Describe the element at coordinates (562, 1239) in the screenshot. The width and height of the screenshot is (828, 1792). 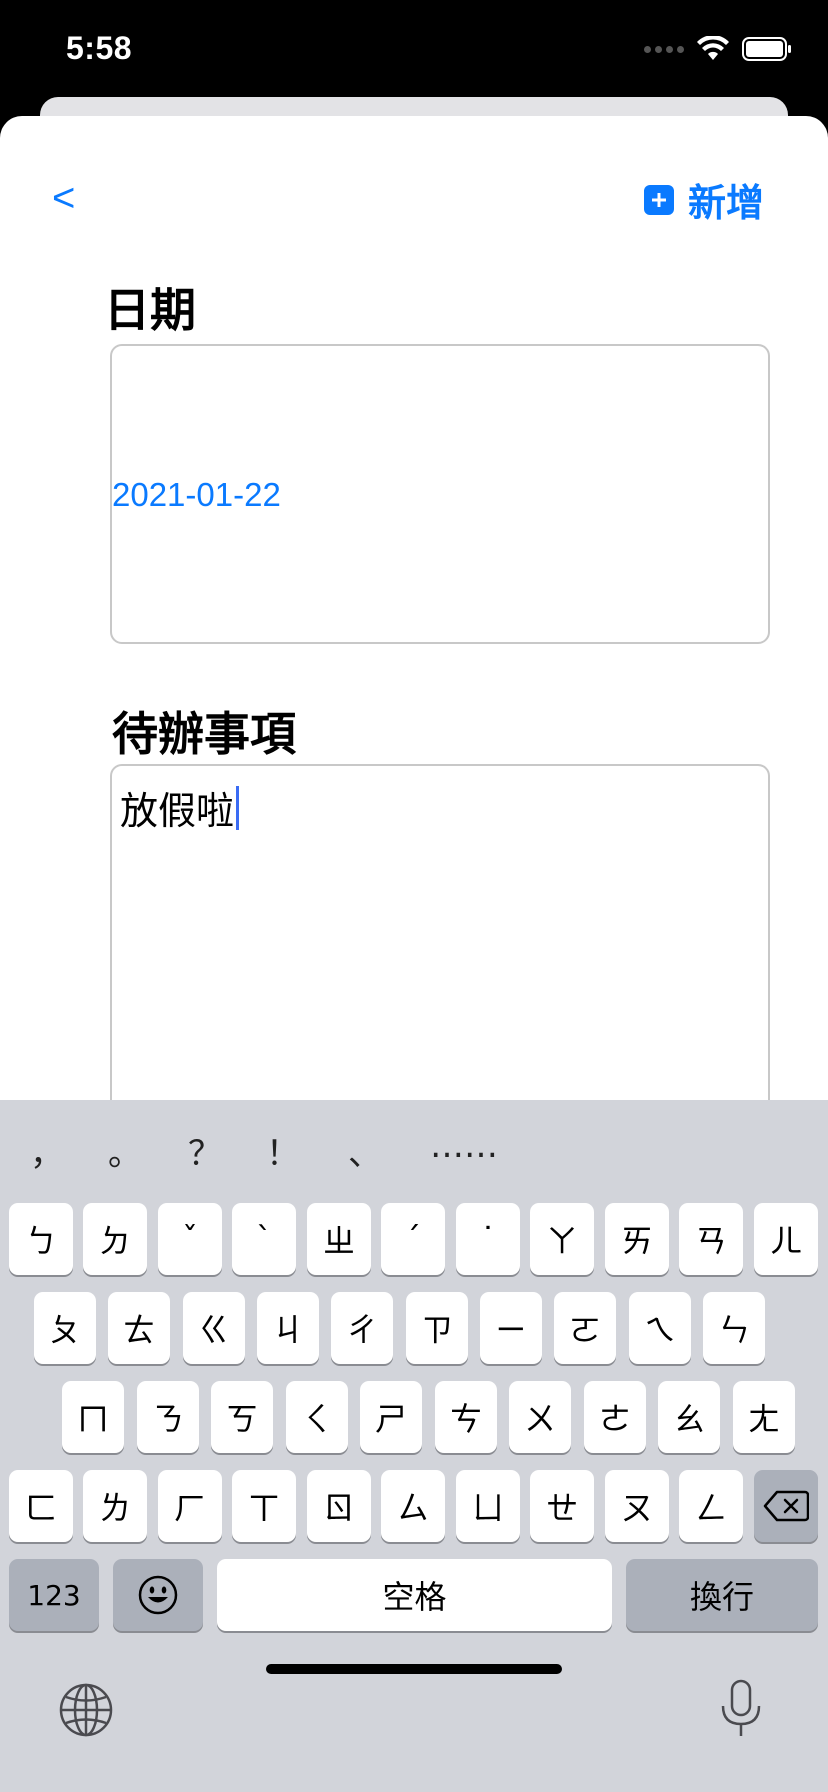
I see `key: ㄚ` at that location.